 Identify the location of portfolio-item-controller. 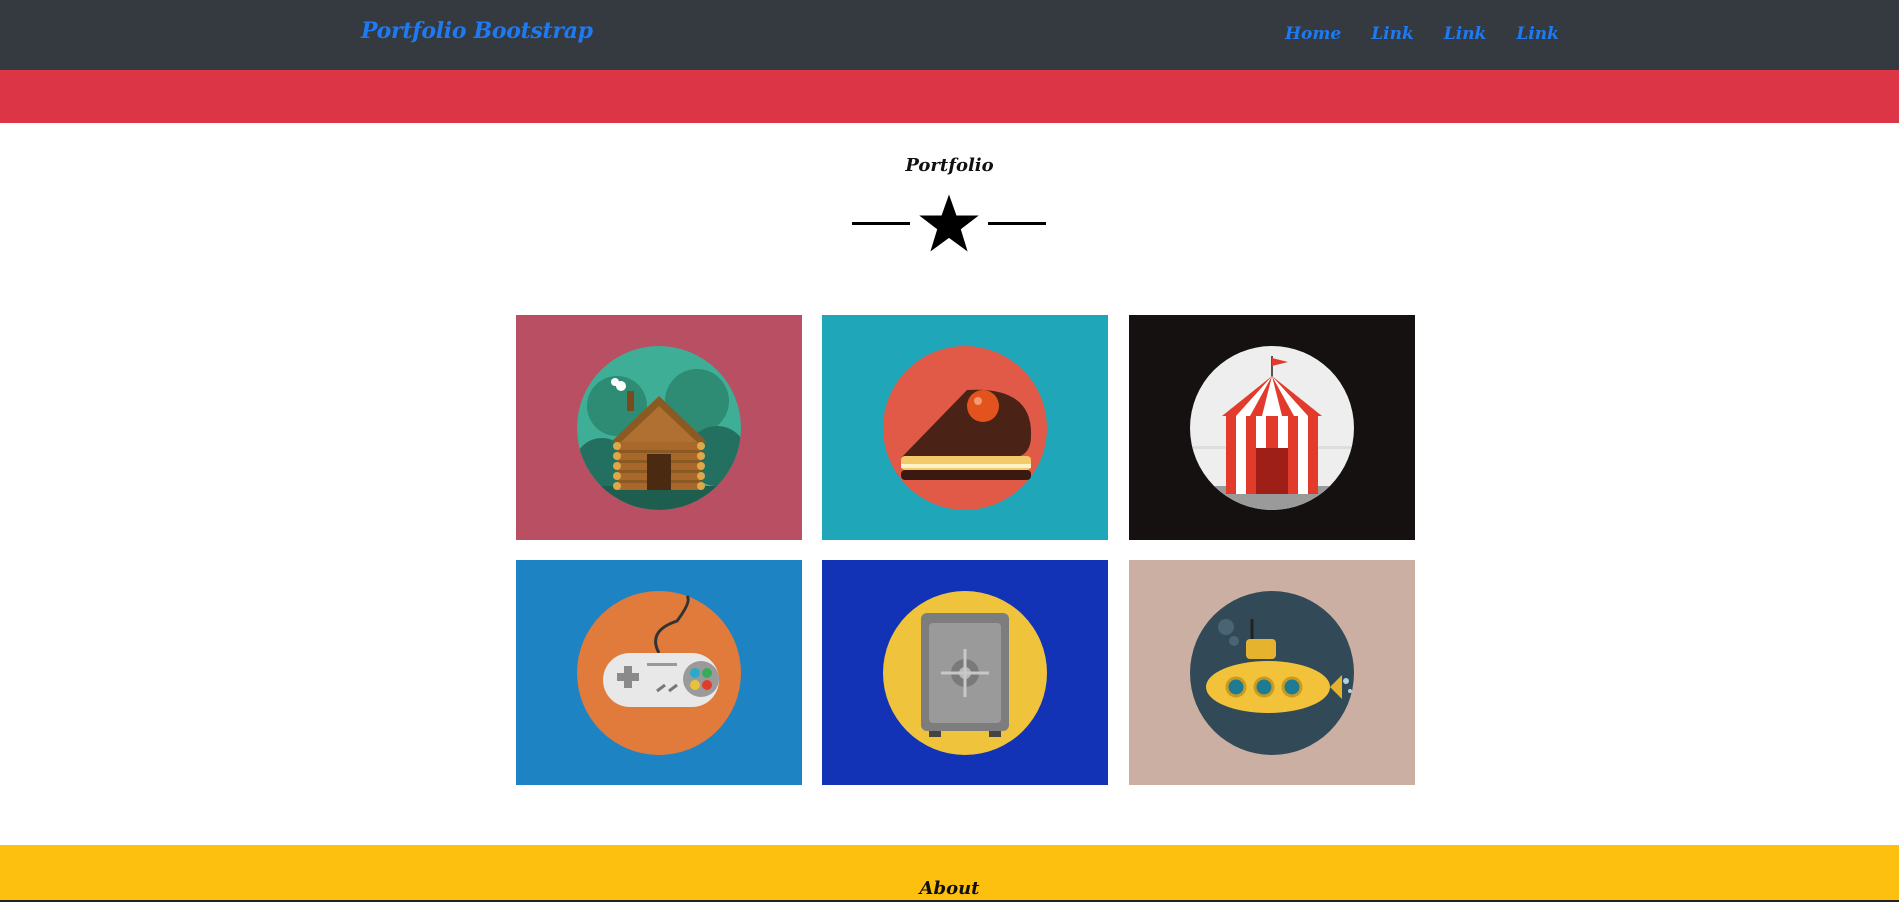
(659, 672).